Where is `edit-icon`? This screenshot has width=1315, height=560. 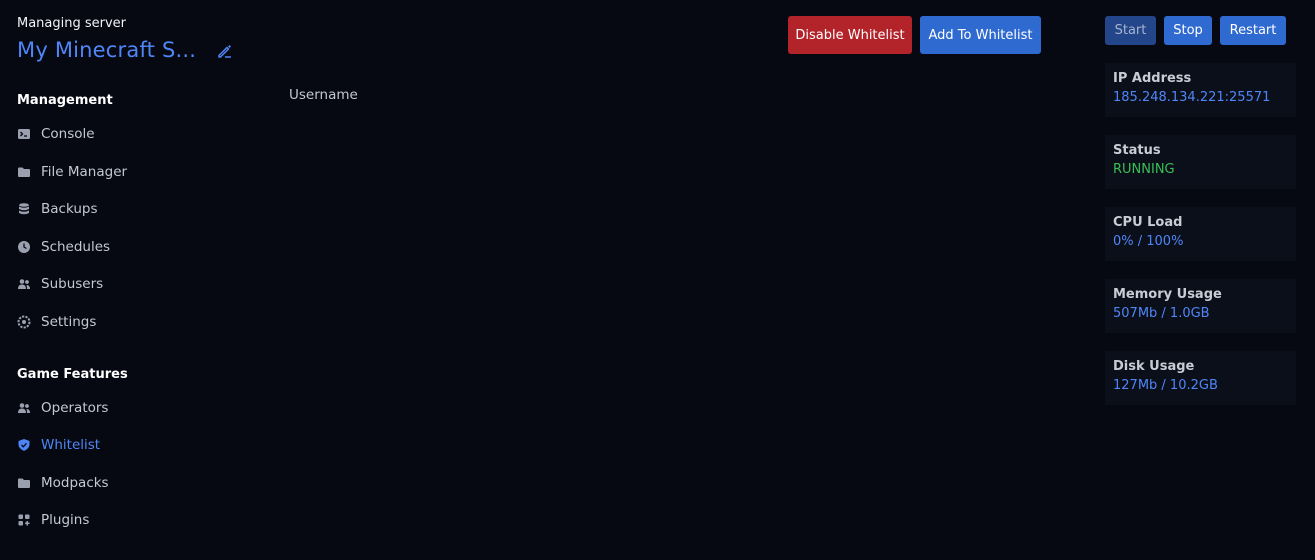 edit-icon is located at coordinates (225, 51).